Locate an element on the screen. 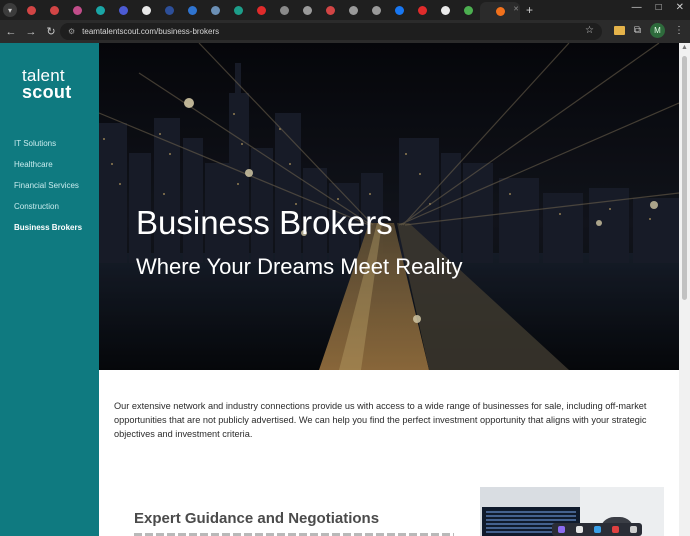 The width and height of the screenshot is (690, 536). hero-subtitle: Where Your Dreams Meet Reality is located at coordinates (299, 266).